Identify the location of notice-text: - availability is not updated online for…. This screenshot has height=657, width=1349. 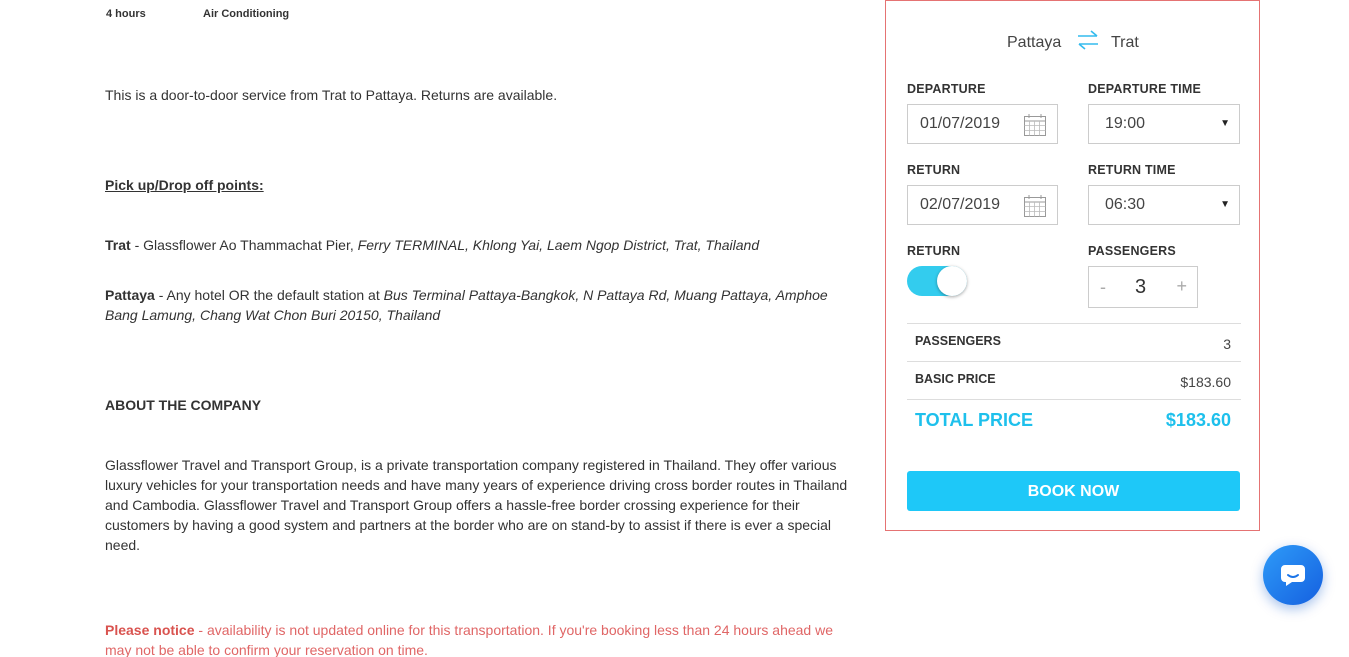
(469, 639).